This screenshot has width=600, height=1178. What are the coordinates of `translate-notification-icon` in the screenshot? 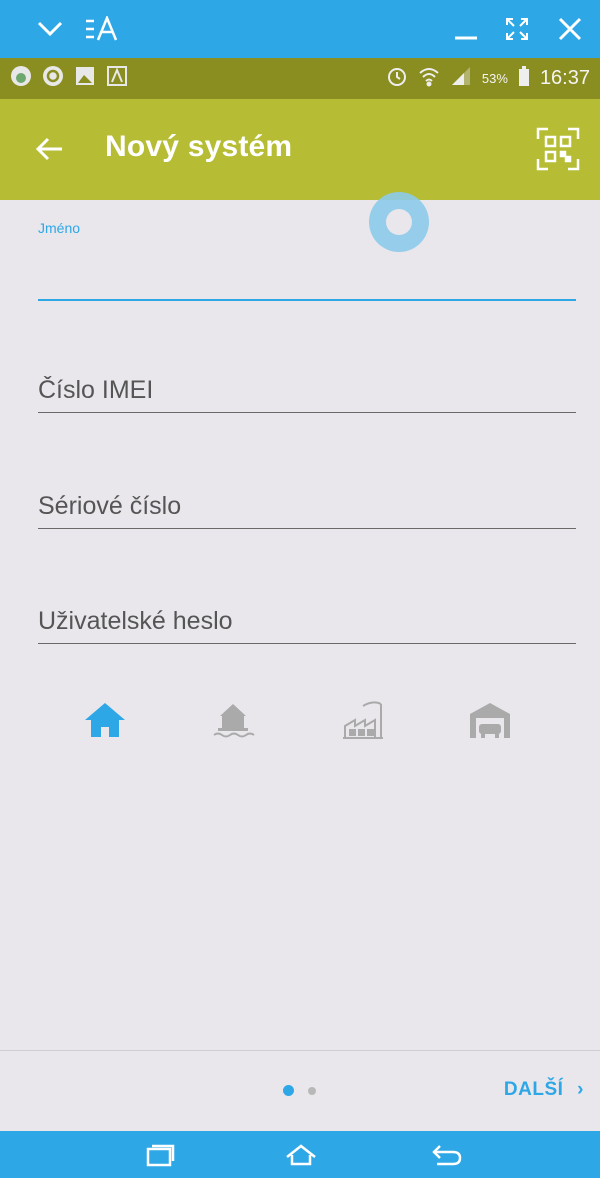 It's located at (117, 78).